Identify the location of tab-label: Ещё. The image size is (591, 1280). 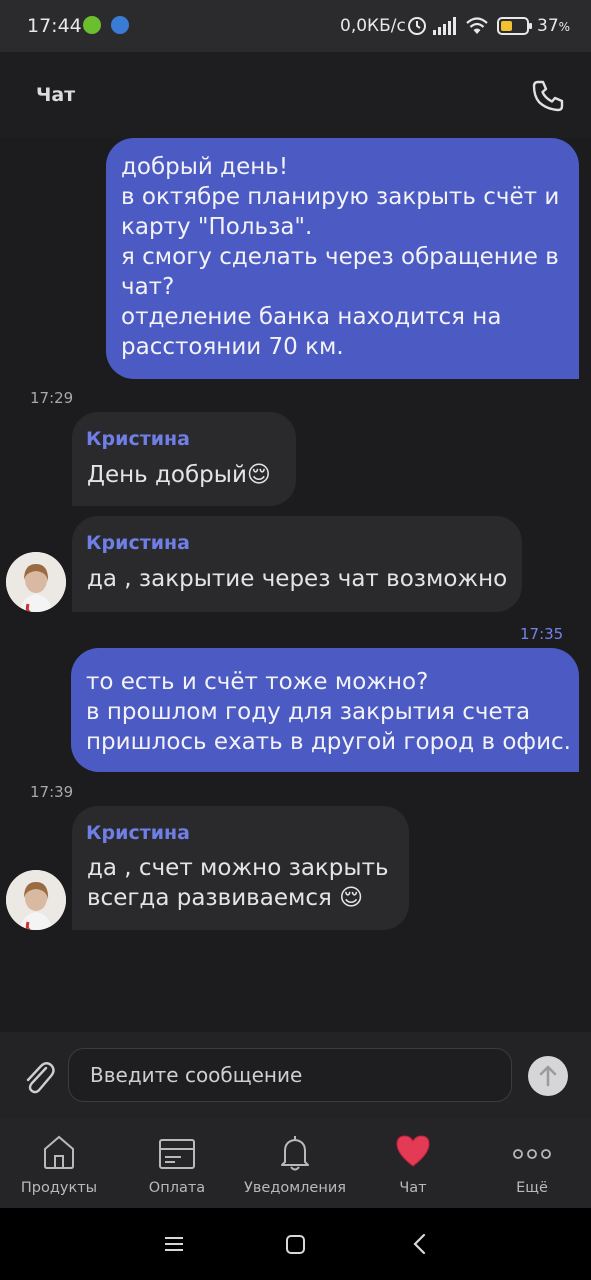
(532, 1188).